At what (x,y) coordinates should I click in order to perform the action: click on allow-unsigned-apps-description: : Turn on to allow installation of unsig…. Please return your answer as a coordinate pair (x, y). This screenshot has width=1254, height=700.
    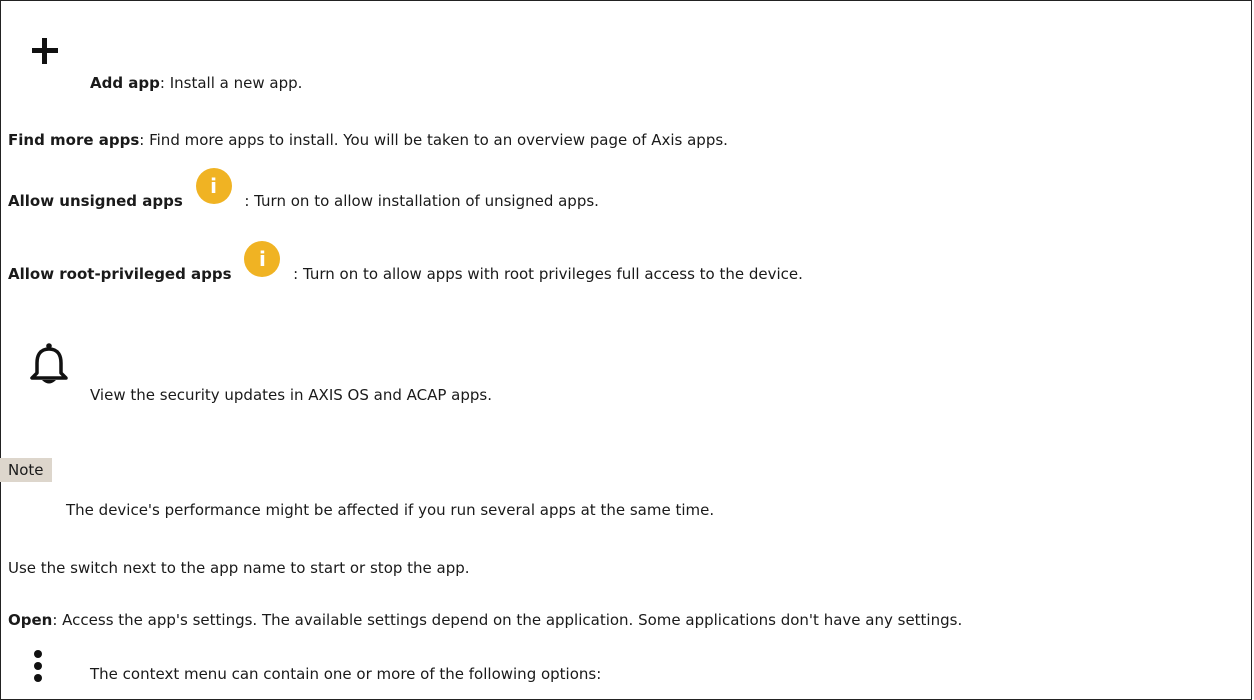
    Looking at the image, I should click on (421, 201).